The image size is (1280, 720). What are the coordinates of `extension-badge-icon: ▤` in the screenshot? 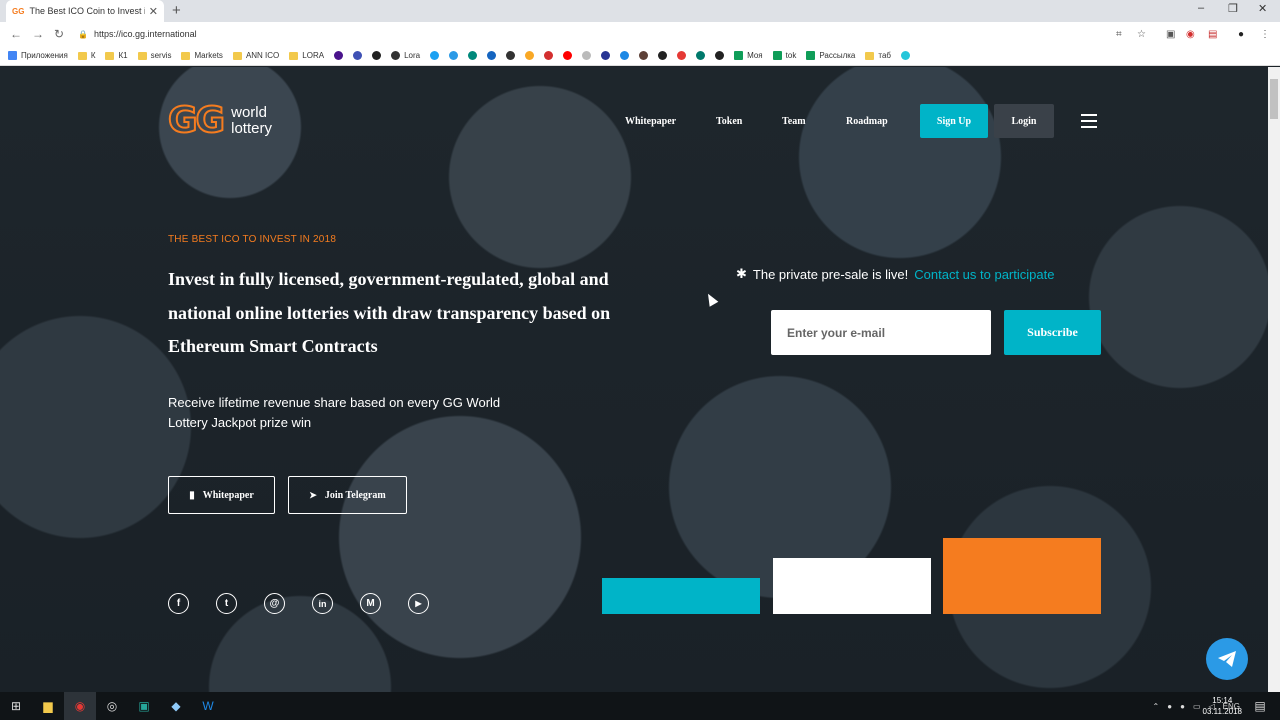 It's located at (1212, 34).